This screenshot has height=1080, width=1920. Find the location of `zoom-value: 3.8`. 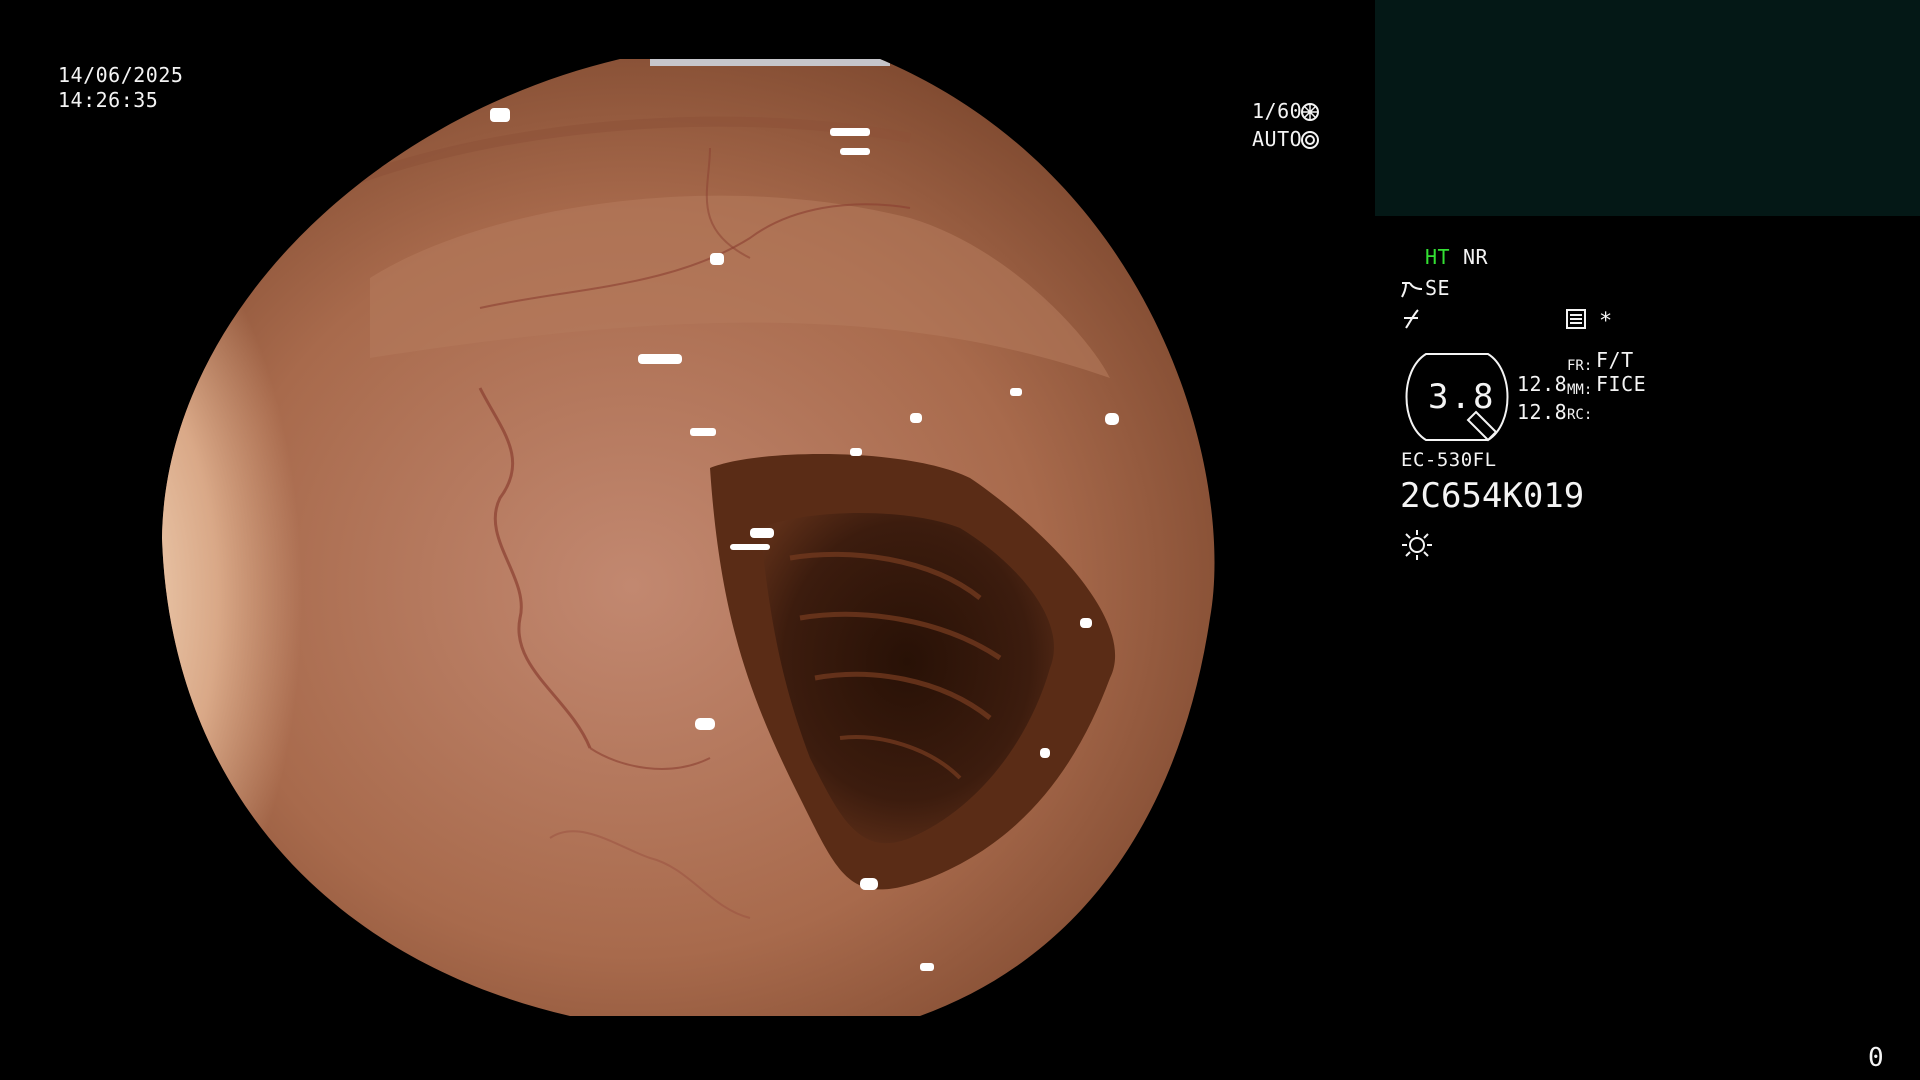

zoom-value: 3.8 is located at coordinates (1462, 397).